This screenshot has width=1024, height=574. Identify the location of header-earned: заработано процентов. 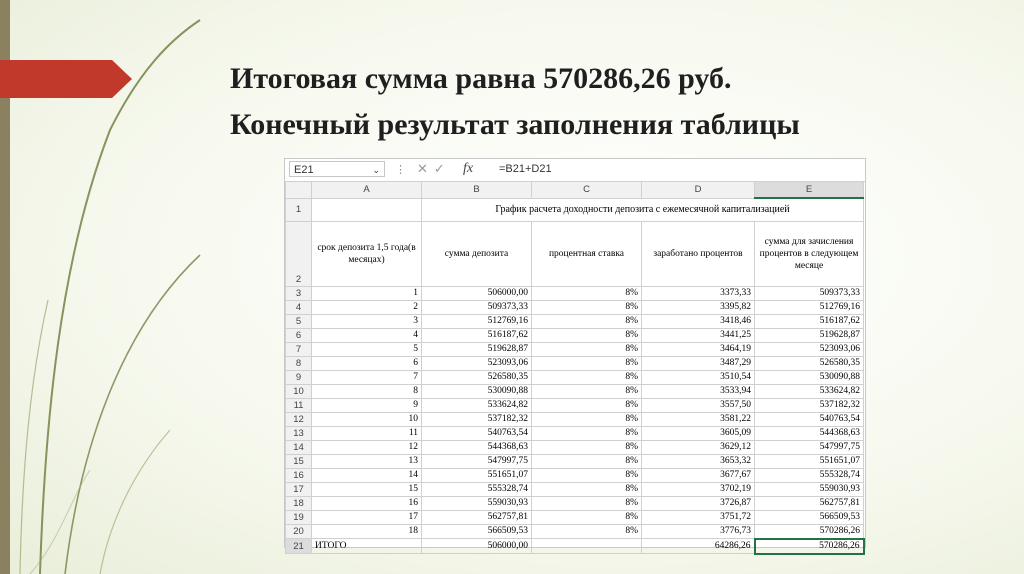
(698, 253).